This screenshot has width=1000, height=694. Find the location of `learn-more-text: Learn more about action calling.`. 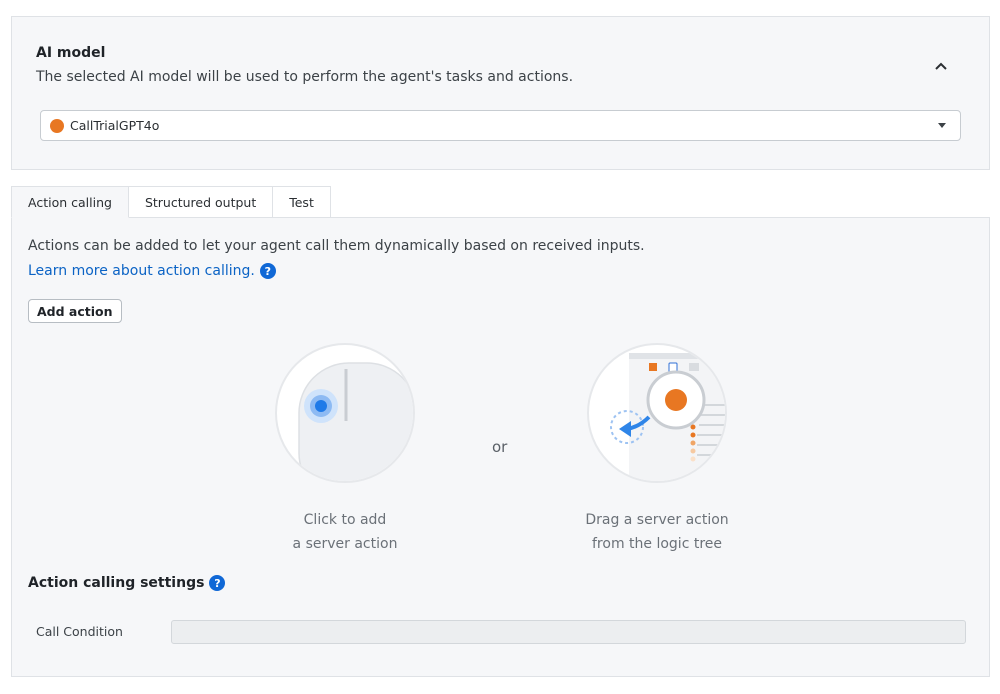

learn-more-text: Learn more about action calling. is located at coordinates (141, 271).